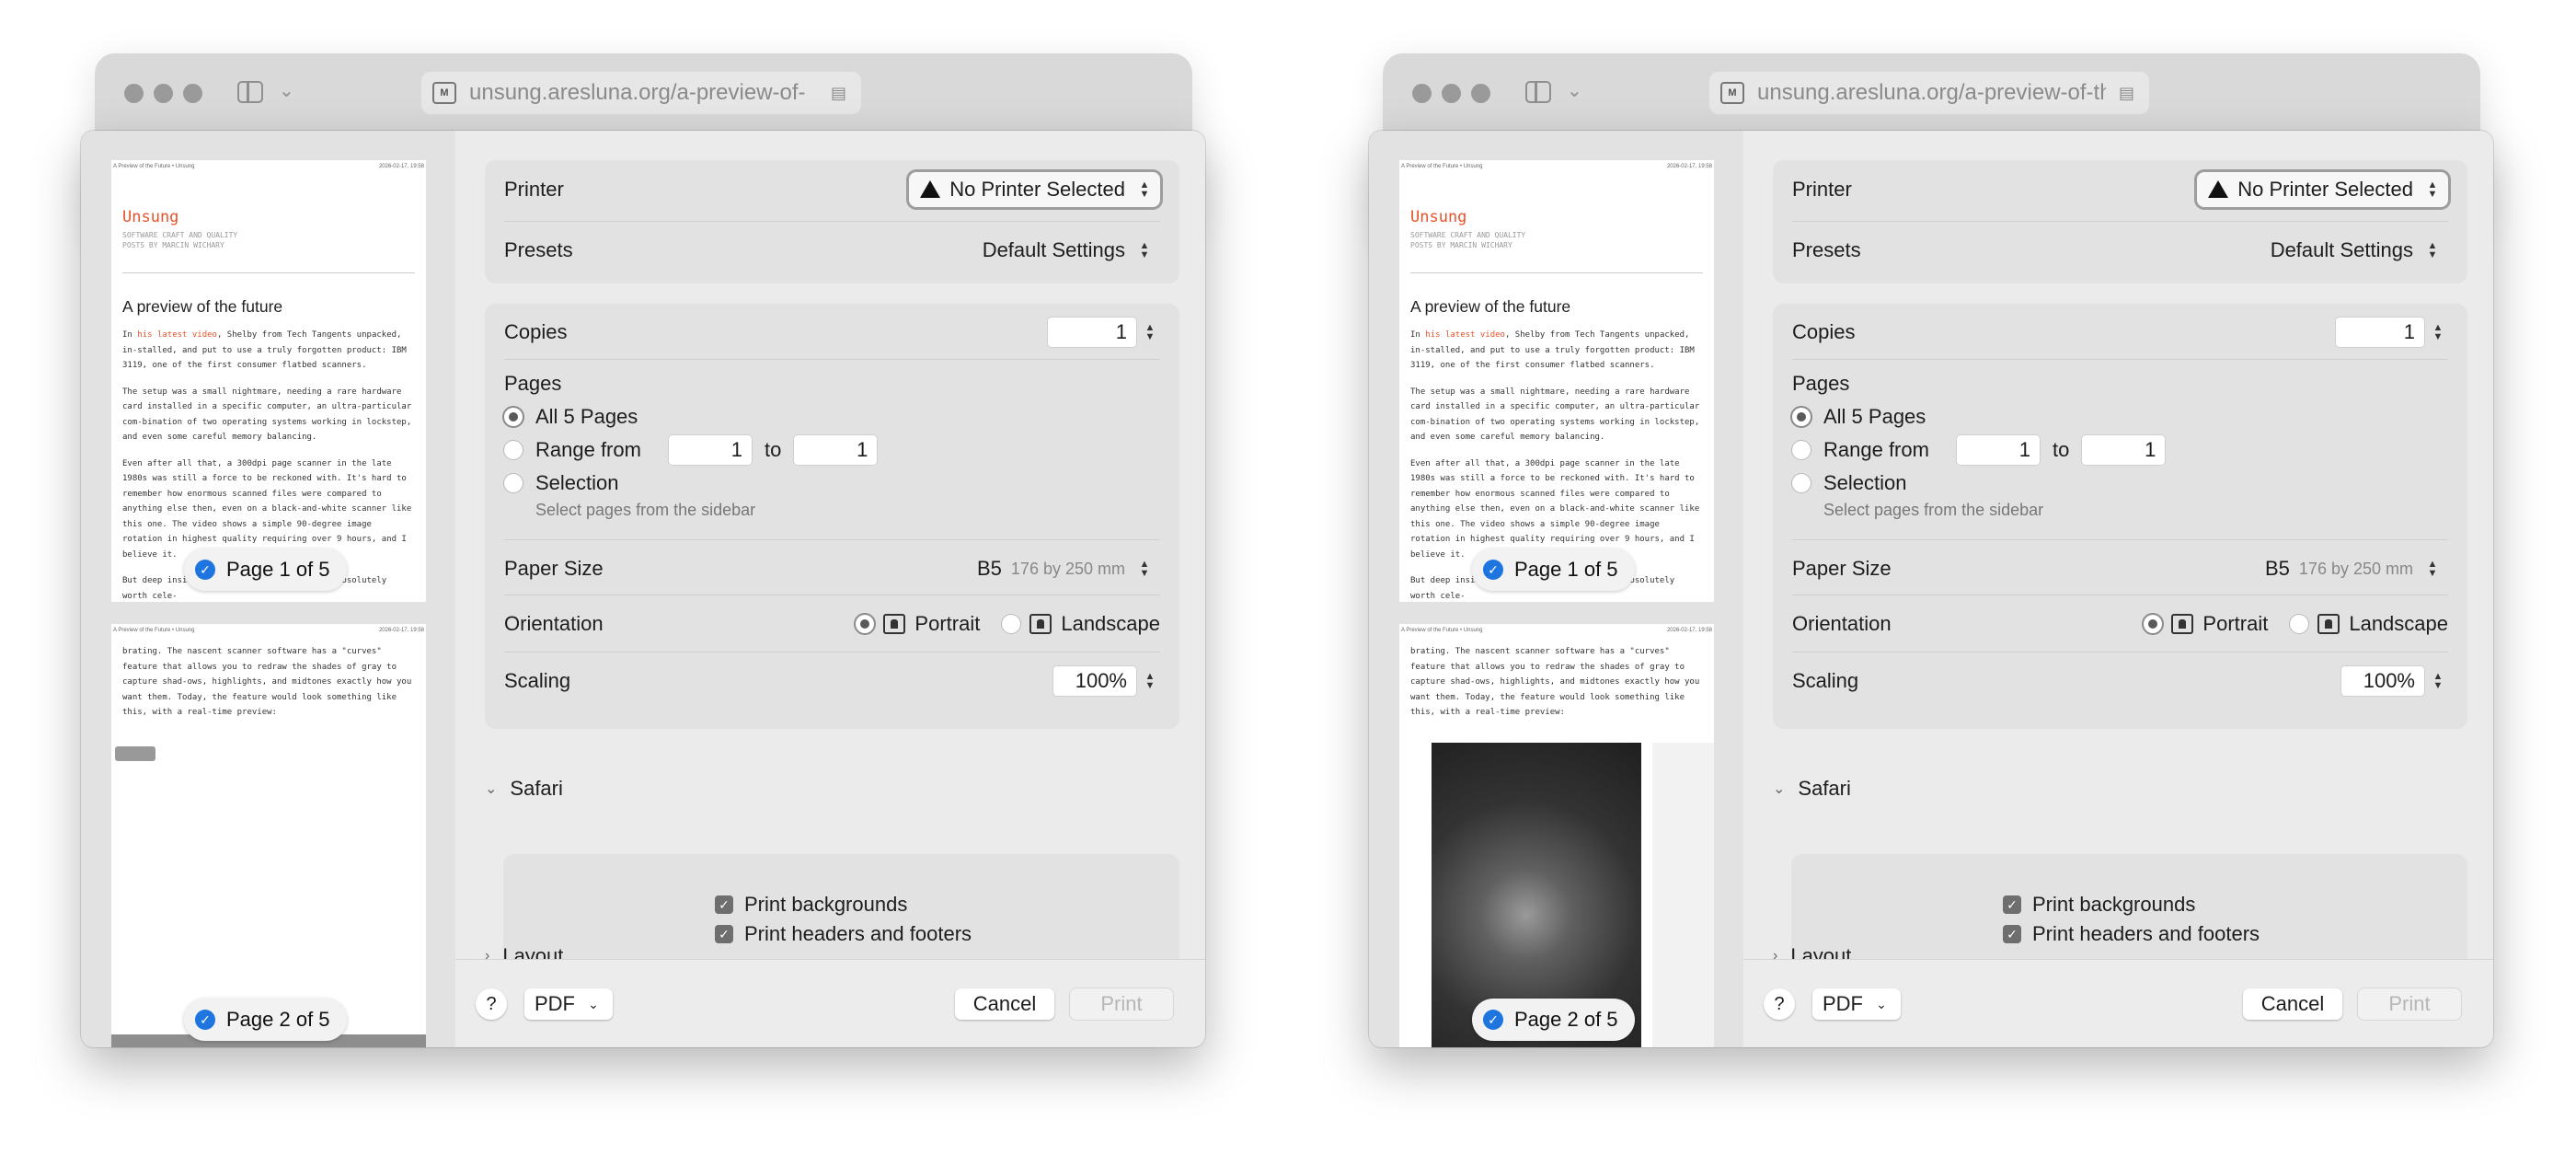  I want to click on address-bar: M unsung.aresluna.org/a-preview-of-the ▤, so click(1929, 93).